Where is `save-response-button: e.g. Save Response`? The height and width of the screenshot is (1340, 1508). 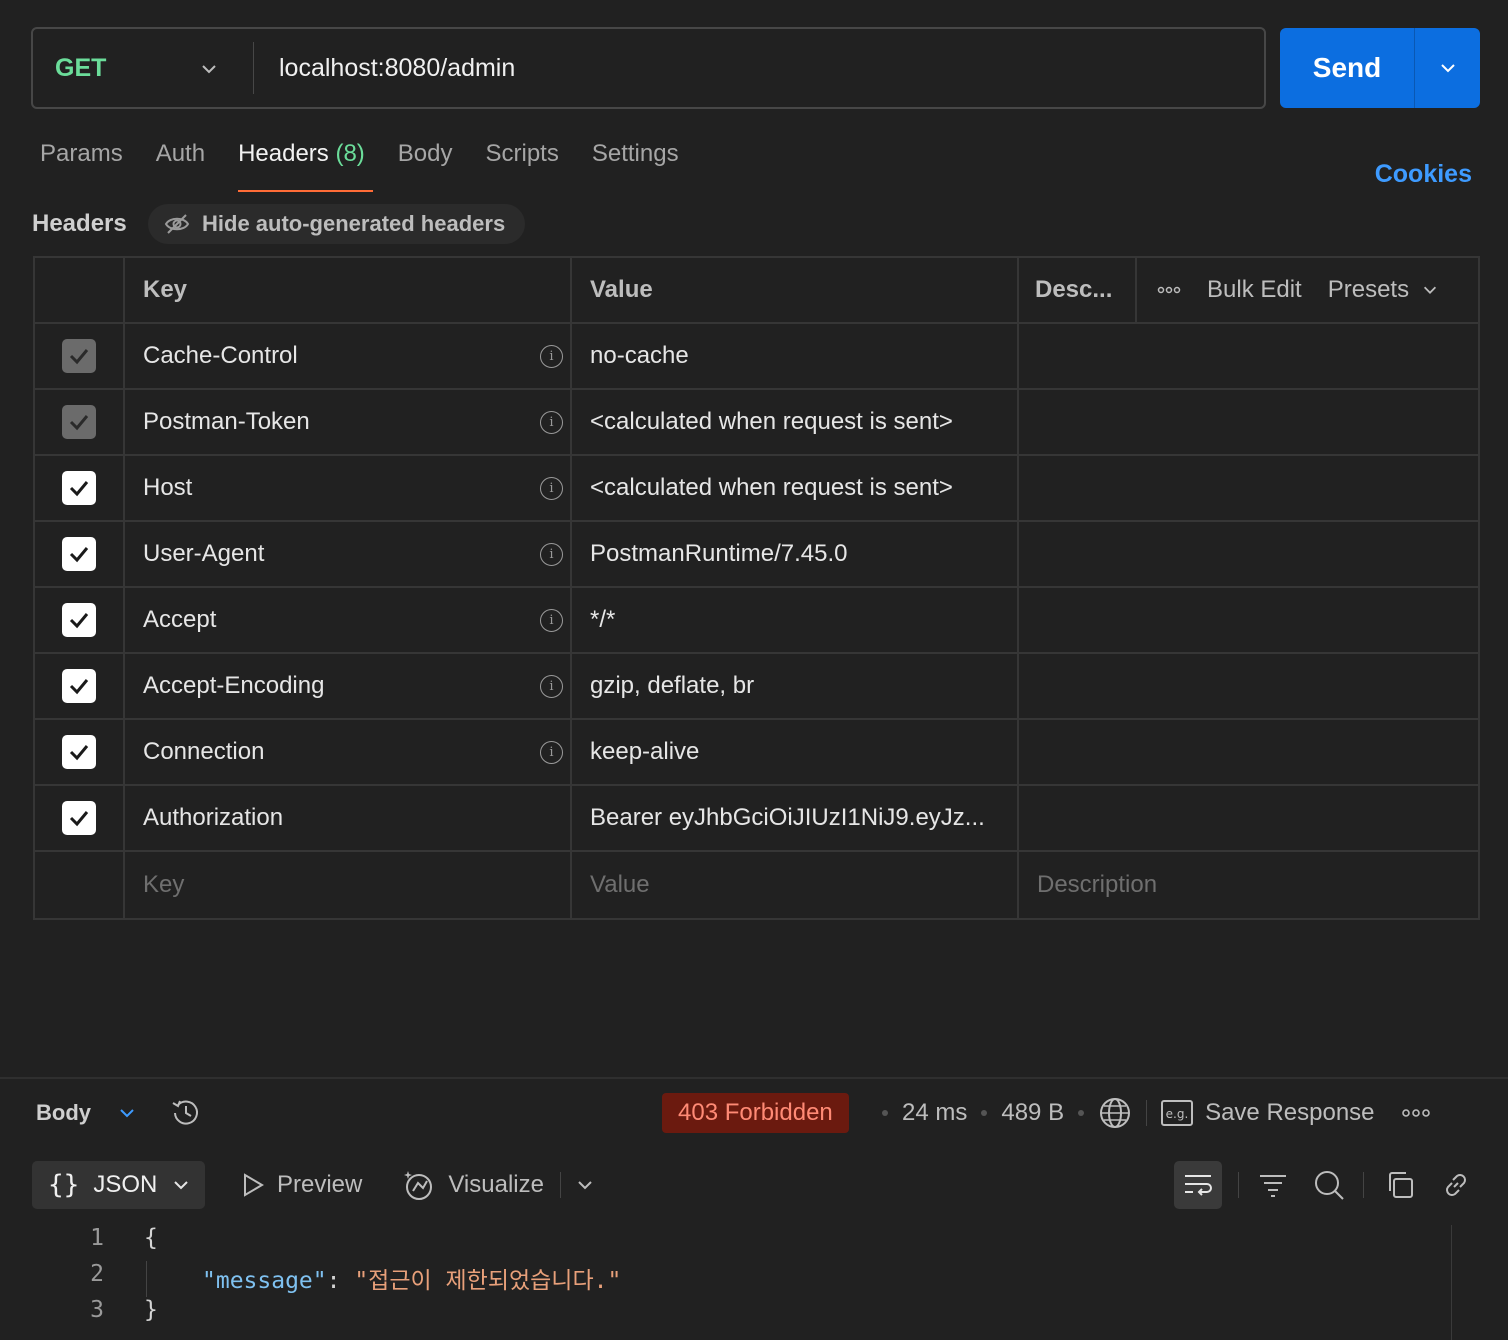
save-response-button: e.g. Save Response is located at coordinates (1268, 1113).